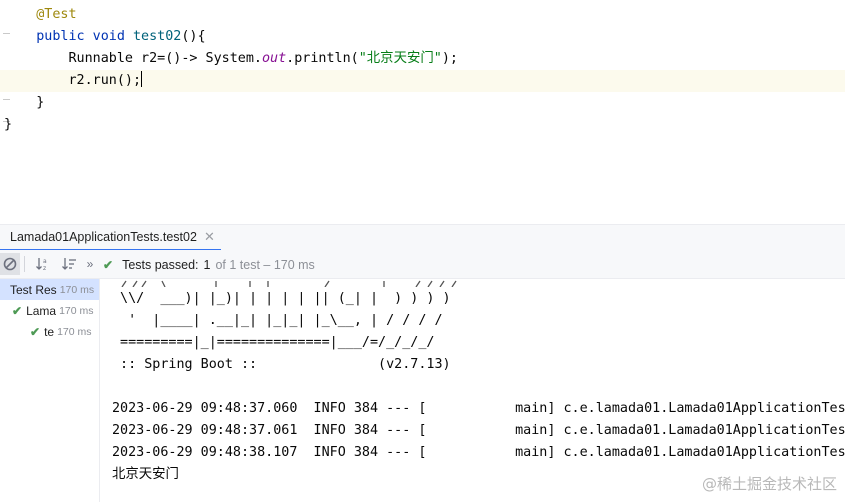 Image resolution: width=845 pixels, height=502 pixels. Describe the element at coordinates (10, 264) in the screenshot. I see `stop-icon` at that location.